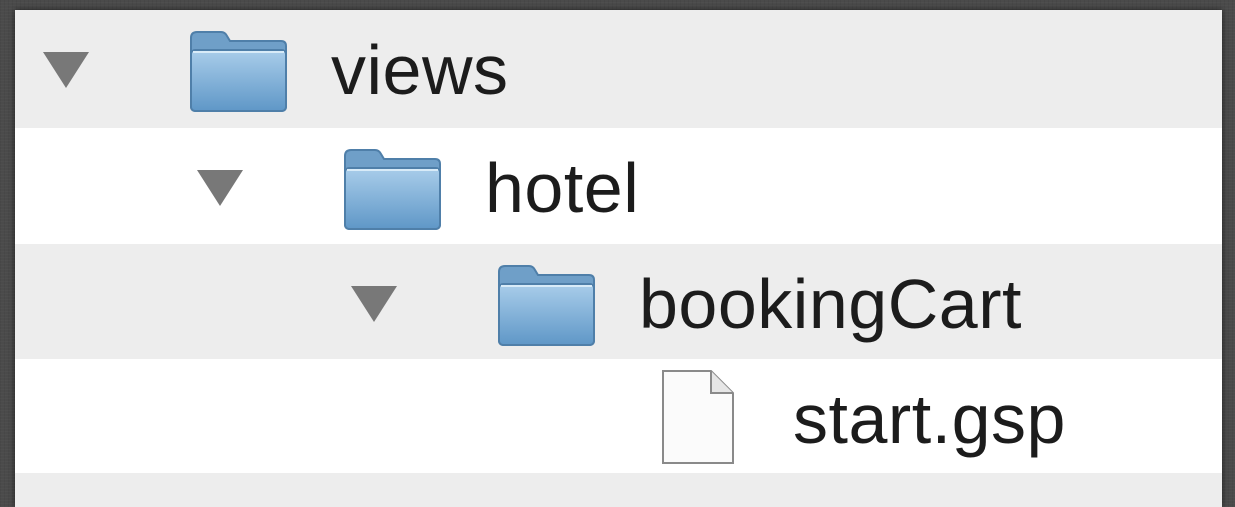  What do you see at coordinates (618, 490) in the screenshot?
I see `tree-row-empty` at bounding box center [618, 490].